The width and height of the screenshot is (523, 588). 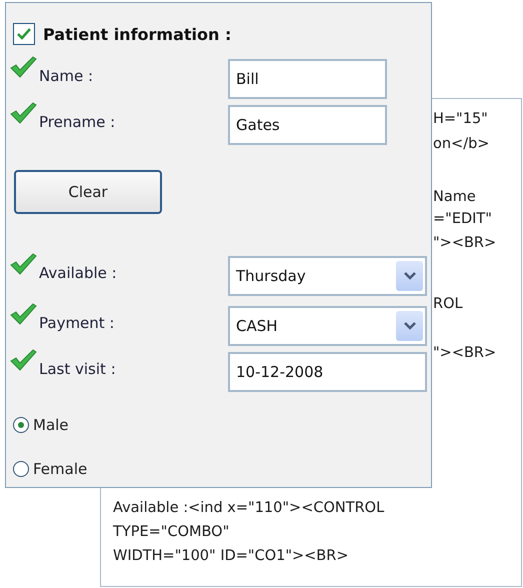 I want to click on field-label: Prename :, so click(x=77, y=121).